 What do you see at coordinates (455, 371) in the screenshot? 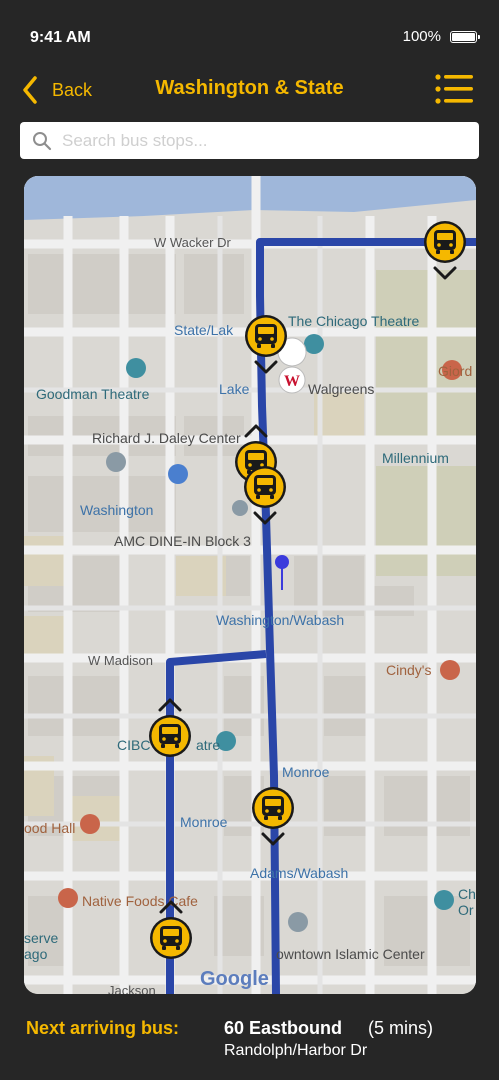
I see `map-label-giord: Giord` at bounding box center [455, 371].